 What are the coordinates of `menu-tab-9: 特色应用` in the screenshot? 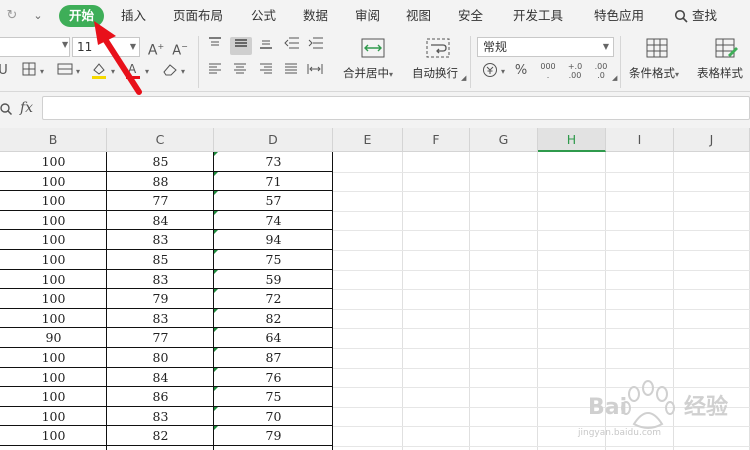 It's located at (619, 16).